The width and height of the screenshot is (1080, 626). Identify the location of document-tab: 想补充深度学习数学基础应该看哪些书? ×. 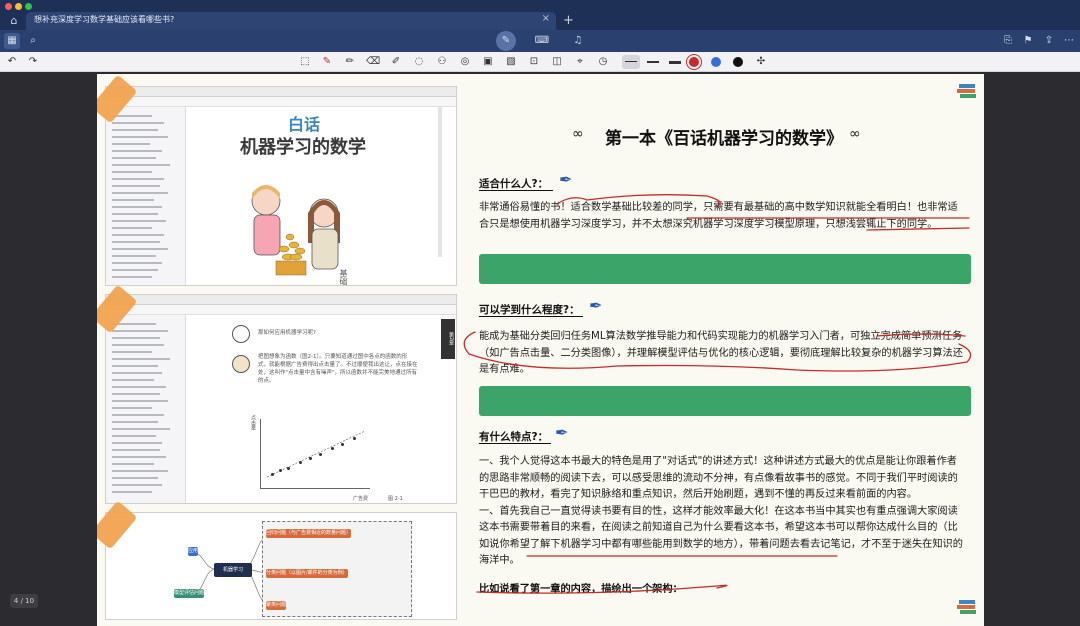
(291, 21).